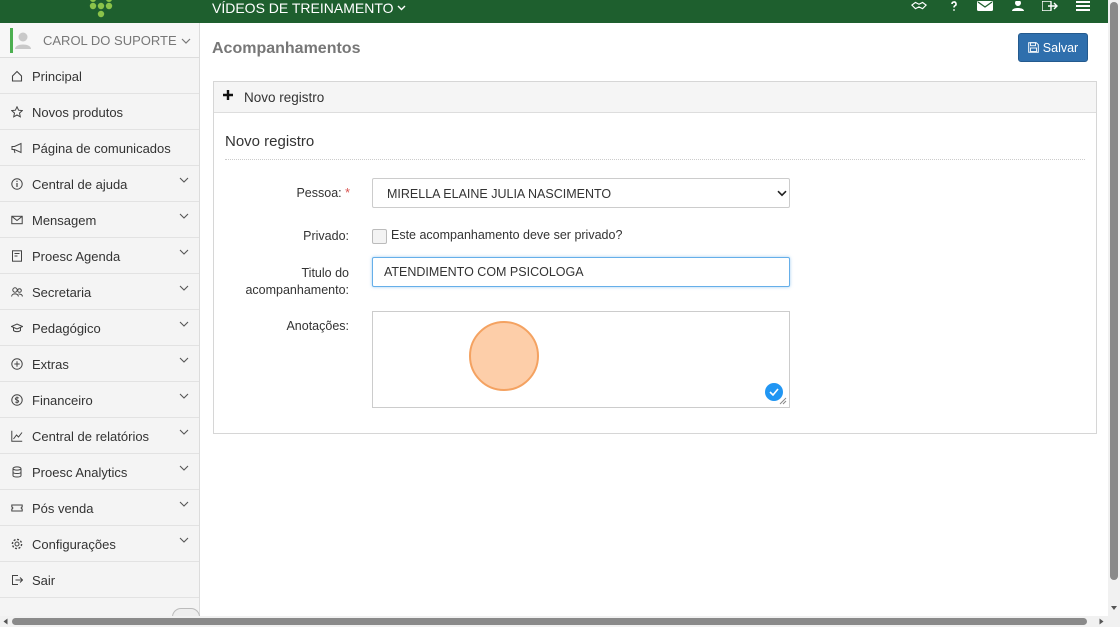 The height and width of the screenshot is (627, 1120). What do you see at coordinates (17, 508) in the screenshot?
I see `ticket-icon` at bounding box center [17, 508].